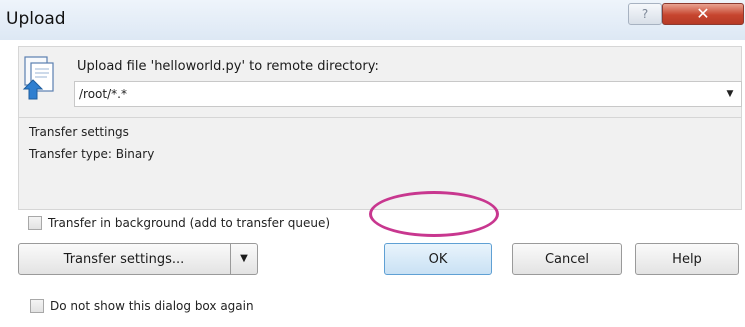  Describe the element at coordinates (79, 132) in the screenshot. I see `transfer-settings-heading: Transfer settings` at that location.